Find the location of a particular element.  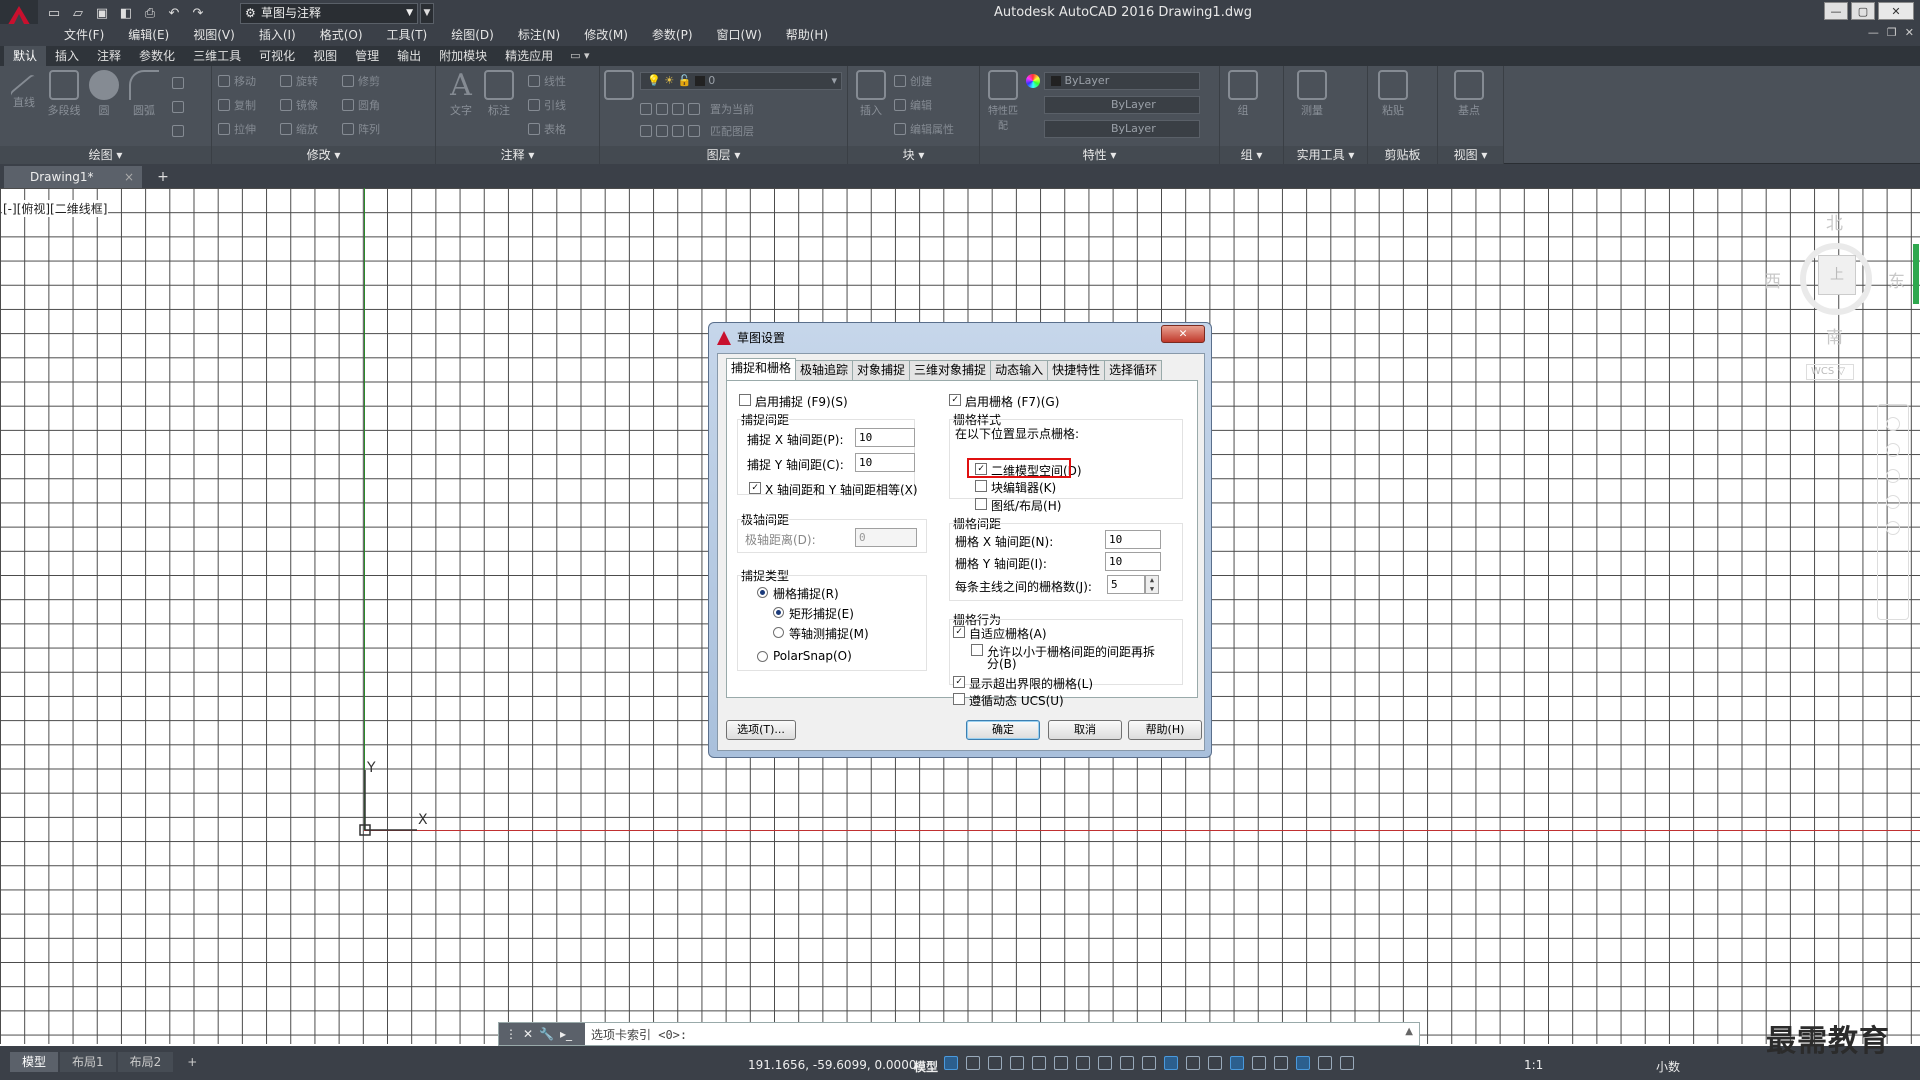

scale-tool: 缩放 is located at coordinates (299, 129).